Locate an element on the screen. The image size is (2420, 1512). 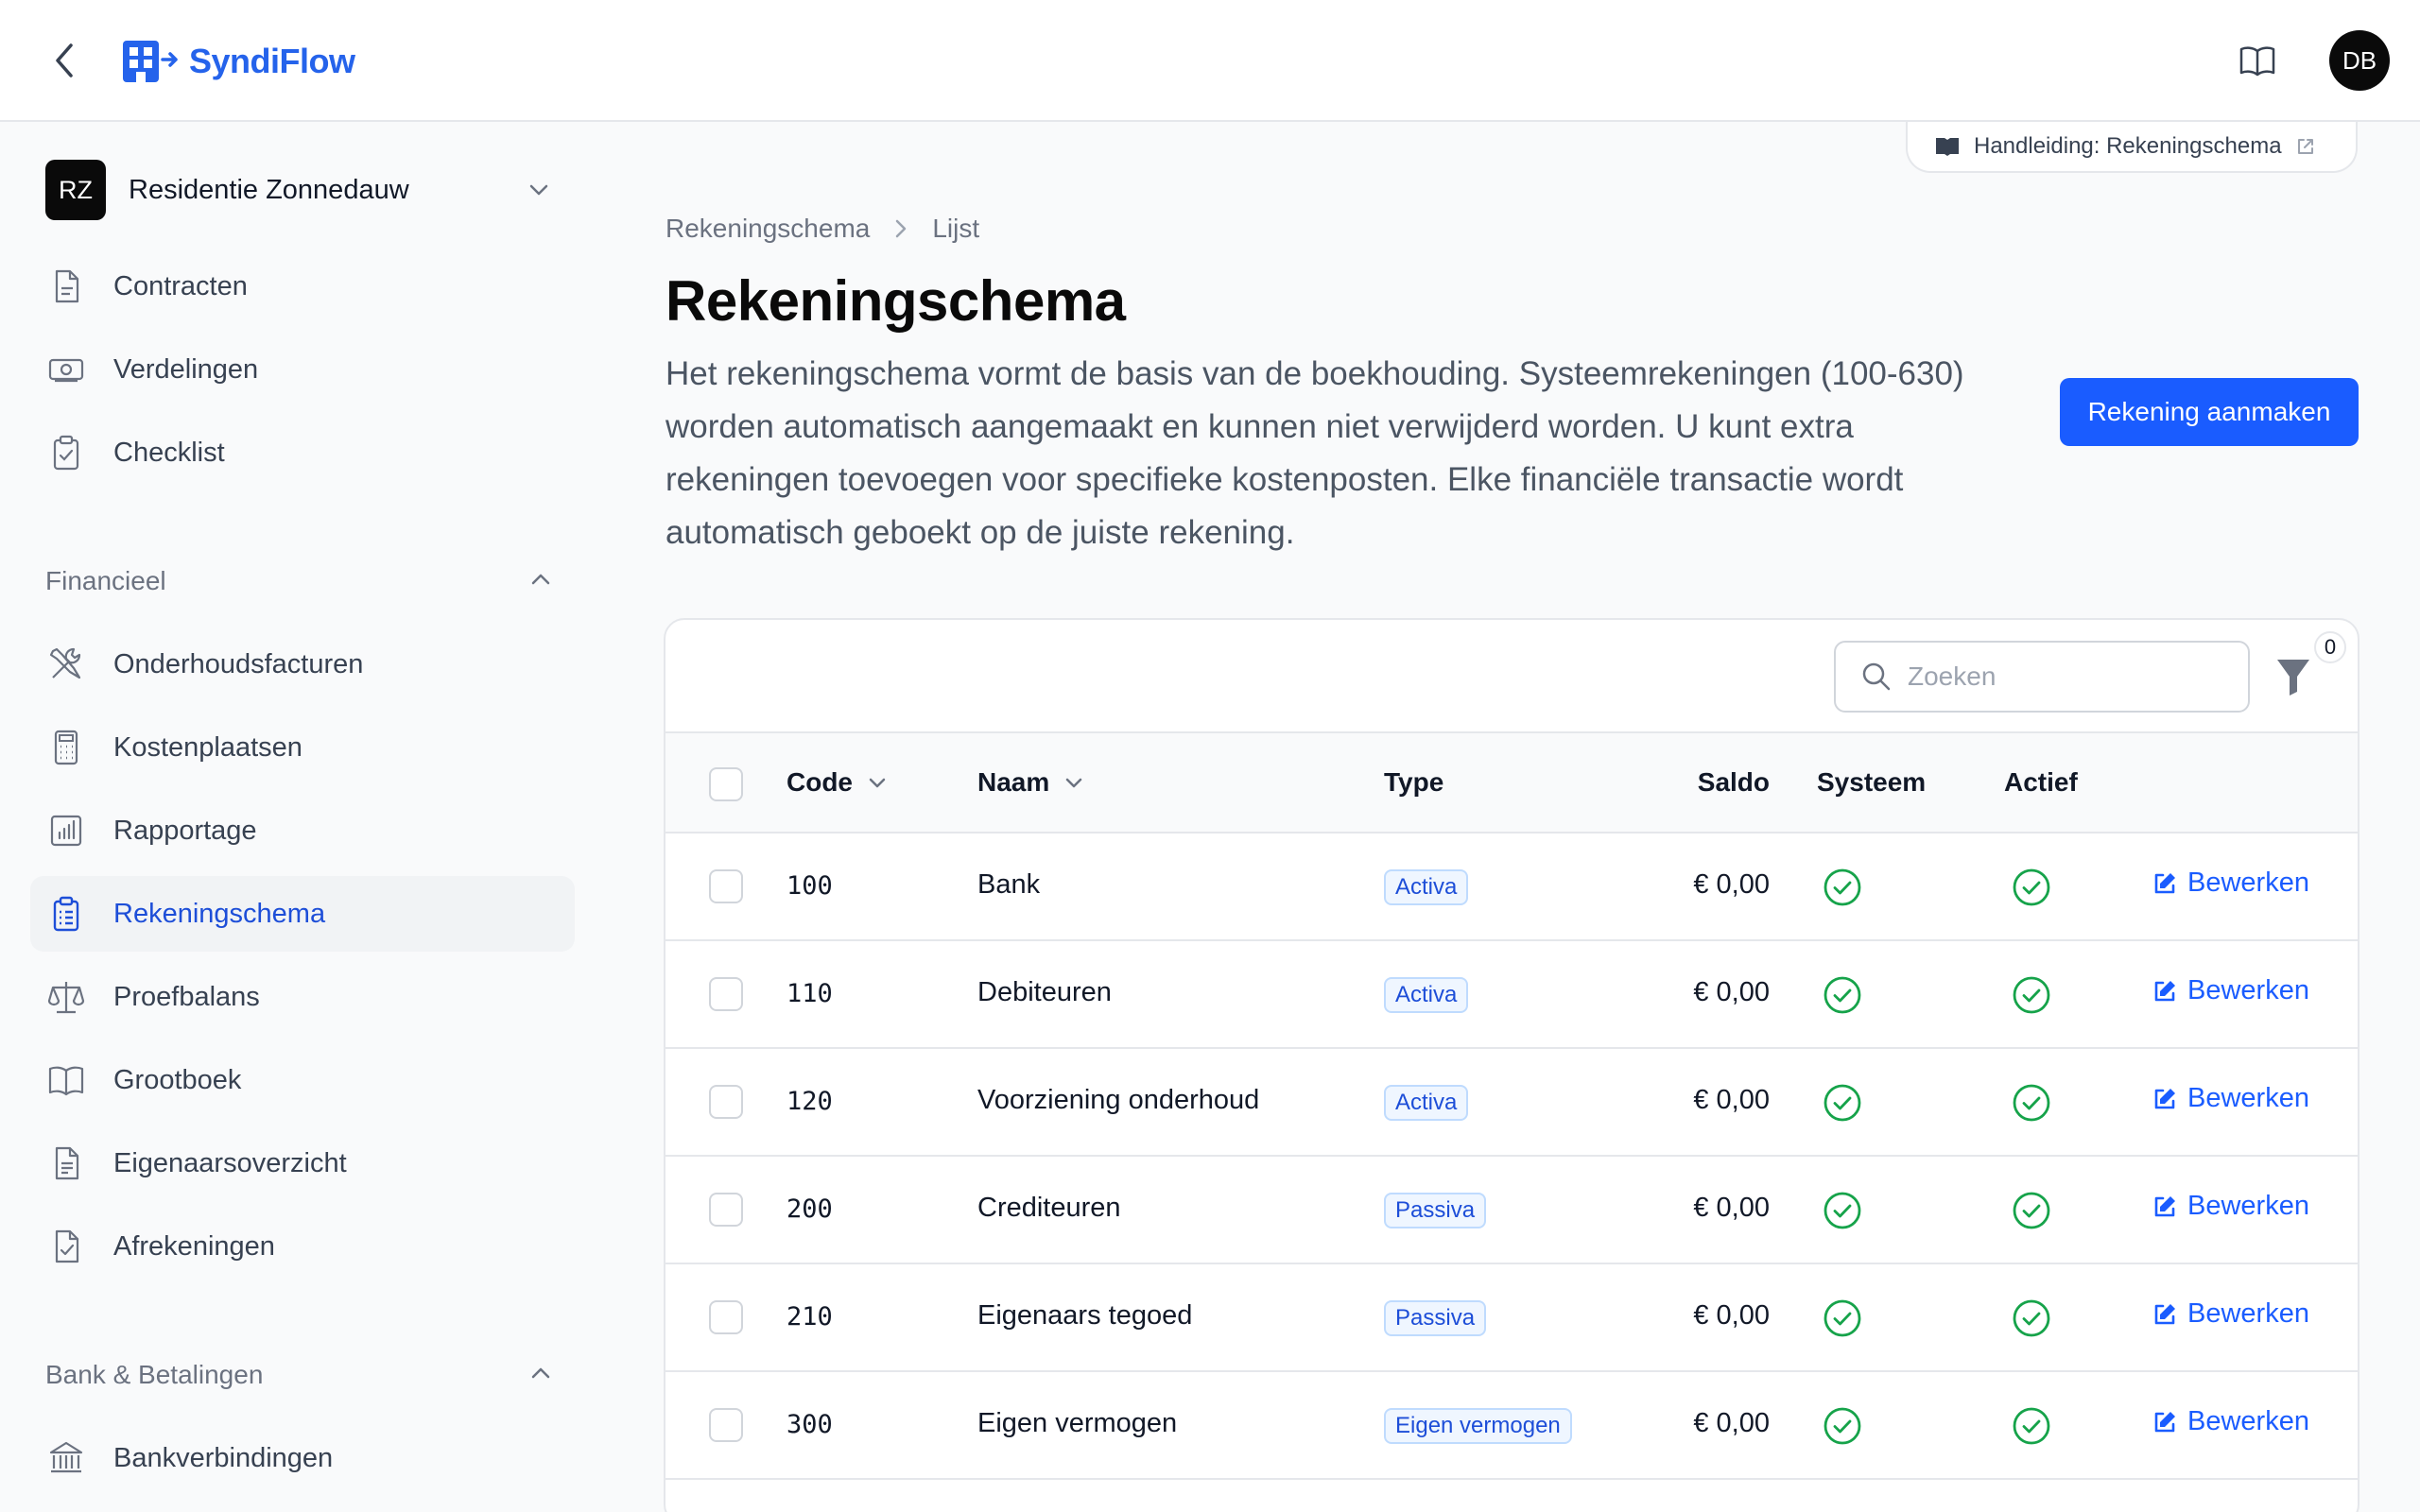
account-code: 200 is located at coordinates (810, 1209).